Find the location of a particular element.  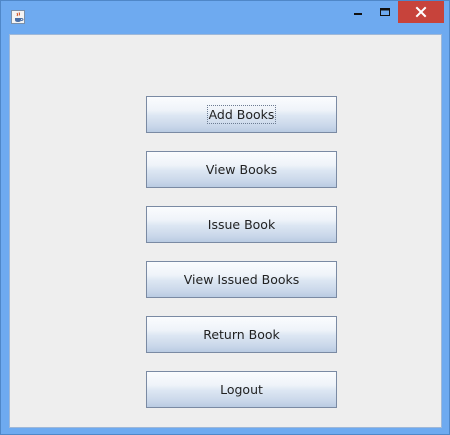

close-button is located at coordinates (421, 12).